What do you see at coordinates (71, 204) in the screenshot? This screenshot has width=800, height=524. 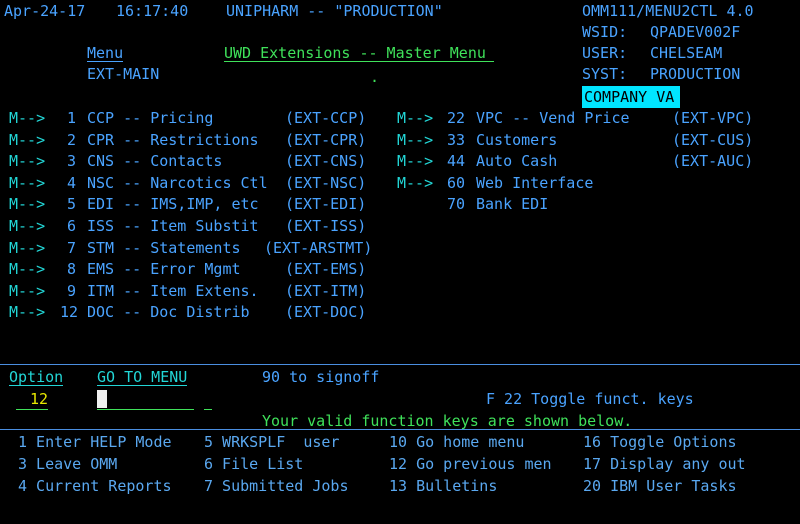 I see `menu-option-number: 5` at bounding box center [71, 204].